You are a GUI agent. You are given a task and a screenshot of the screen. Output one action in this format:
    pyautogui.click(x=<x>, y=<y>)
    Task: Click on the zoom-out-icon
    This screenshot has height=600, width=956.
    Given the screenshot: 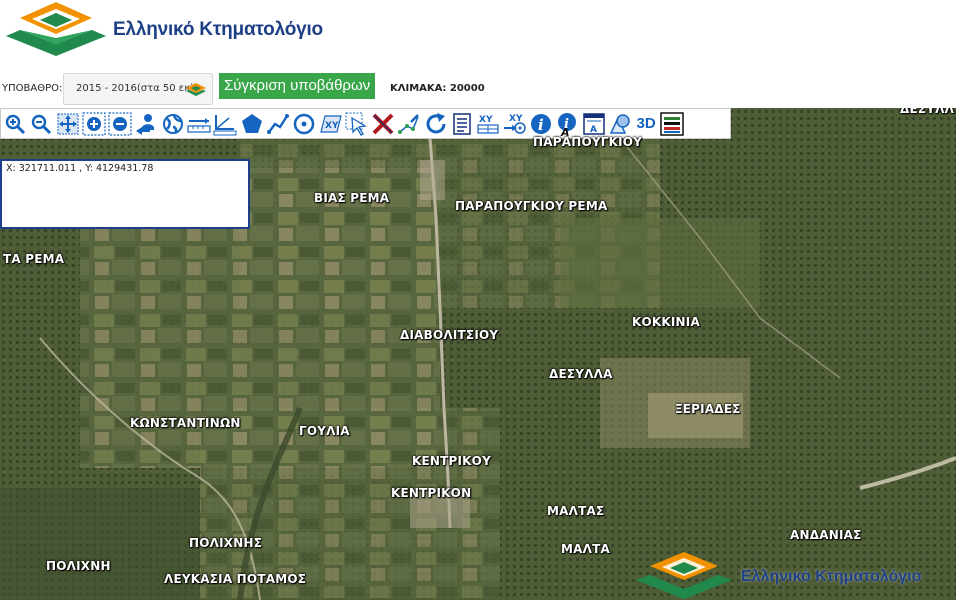 What is the action you would take?
    pyautogui.click(x=42, y=124)
    